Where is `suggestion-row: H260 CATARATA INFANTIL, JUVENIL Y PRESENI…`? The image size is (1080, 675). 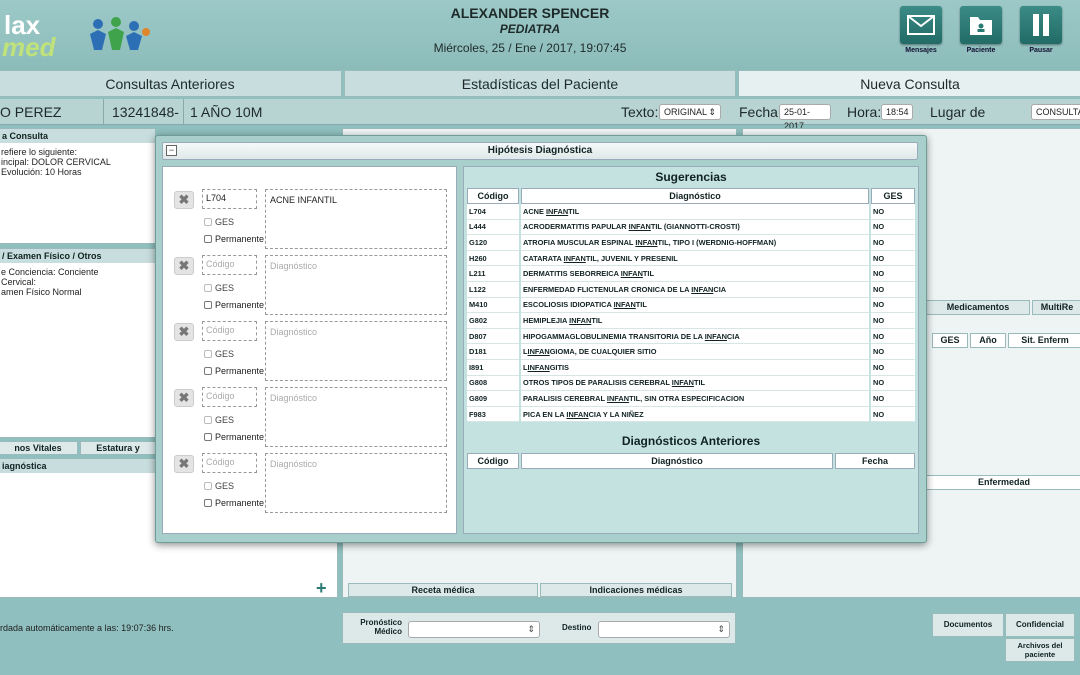 suggestion-row: H260 CATARATA INFANTIL, JUVENIL Y PRESENI… is located at coordinates (691, 258).